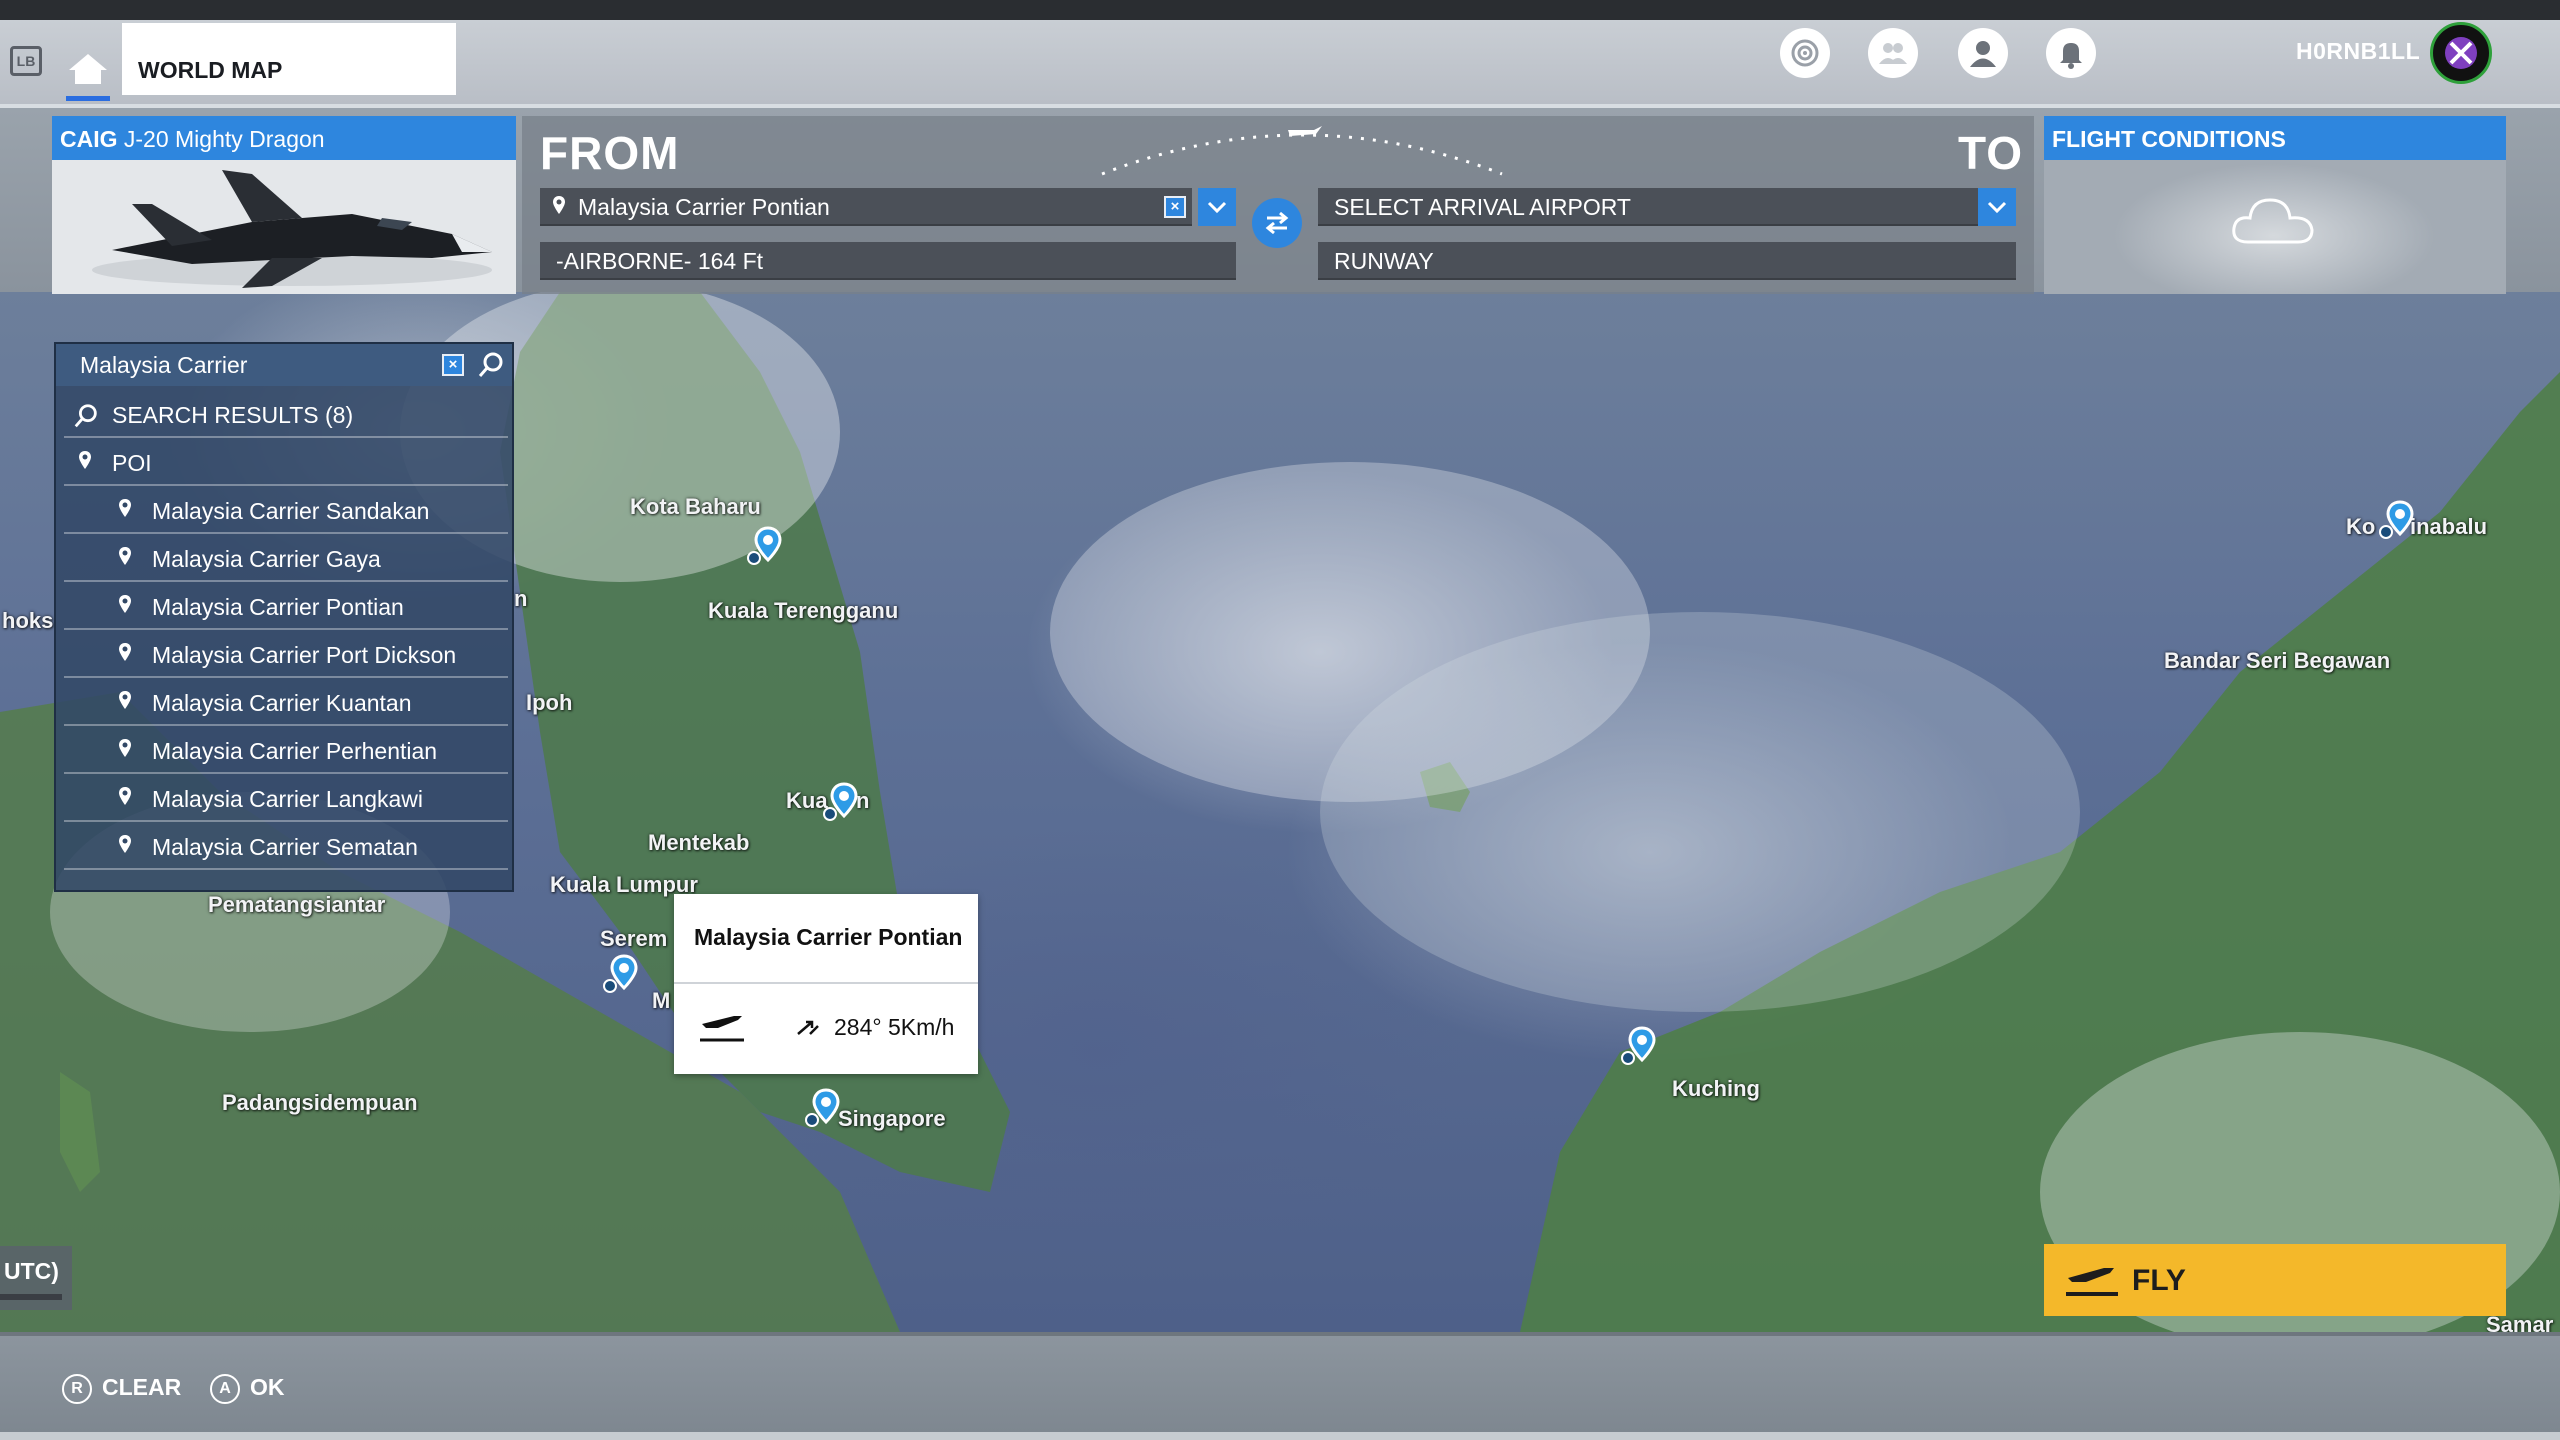  I want to click on departure-value: Malaysia Carrier Pontian, so click(704, 207).